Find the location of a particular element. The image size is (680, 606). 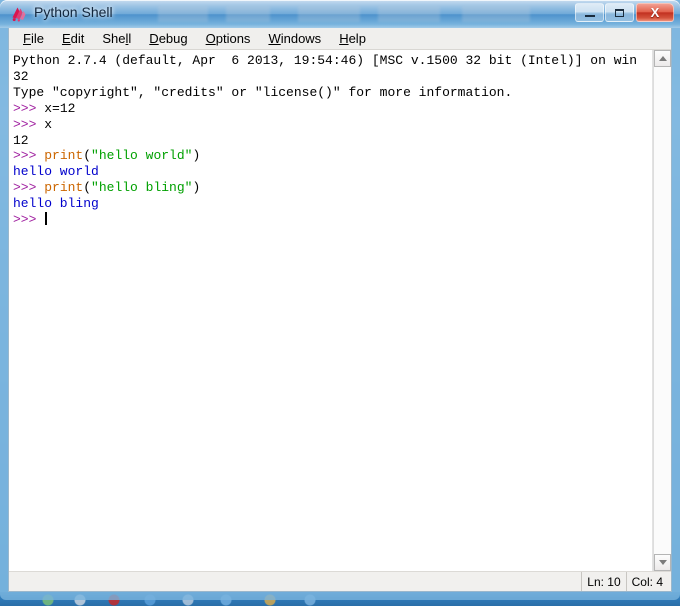

status-bar: Ln: 10 Col: 4 is located at coordinates (340, 581).